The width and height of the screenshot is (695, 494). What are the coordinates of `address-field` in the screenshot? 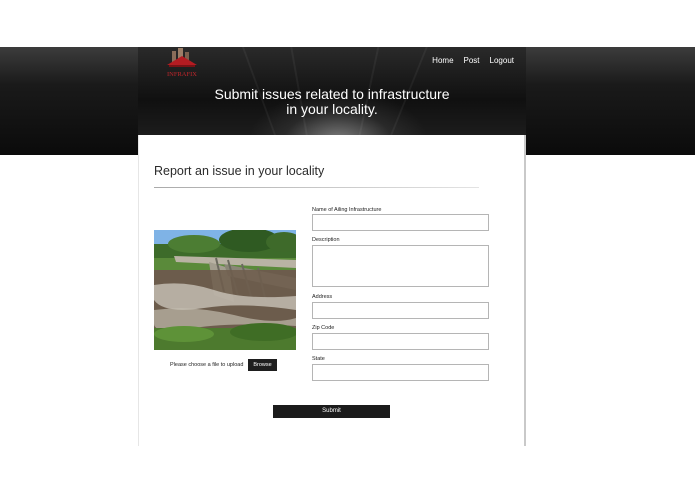 It's located at (400, 310).